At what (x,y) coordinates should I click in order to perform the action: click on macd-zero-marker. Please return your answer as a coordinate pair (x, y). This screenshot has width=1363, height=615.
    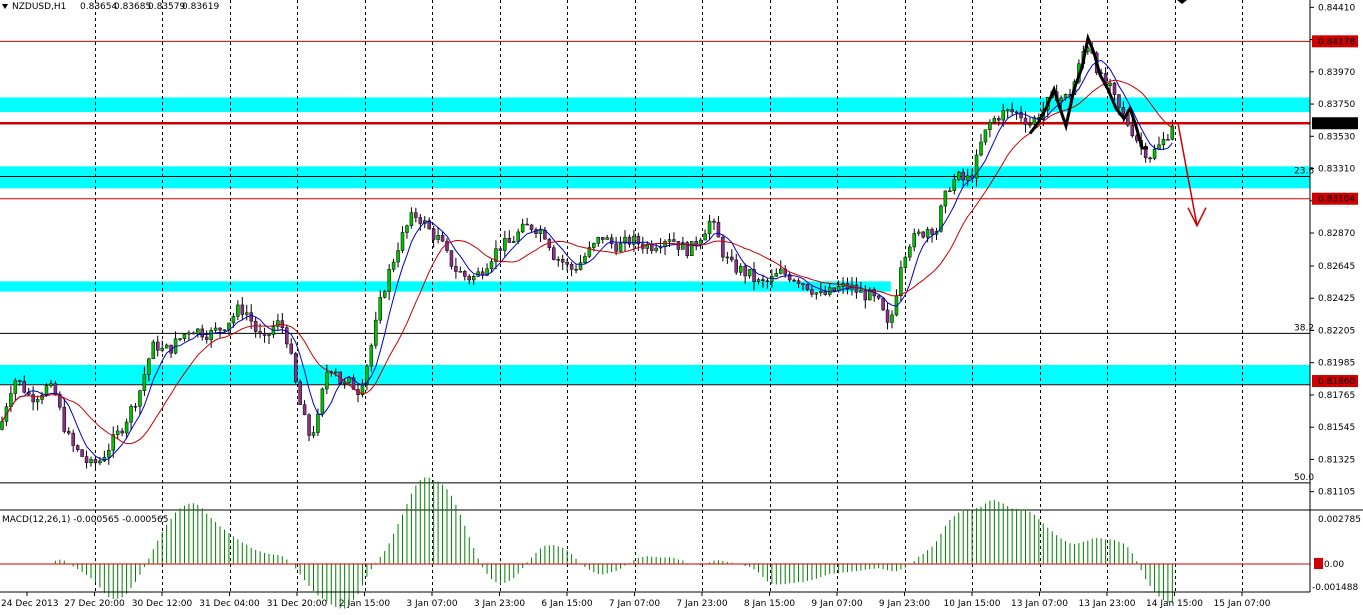
    Looking at the image, I should click on (1318, 563).